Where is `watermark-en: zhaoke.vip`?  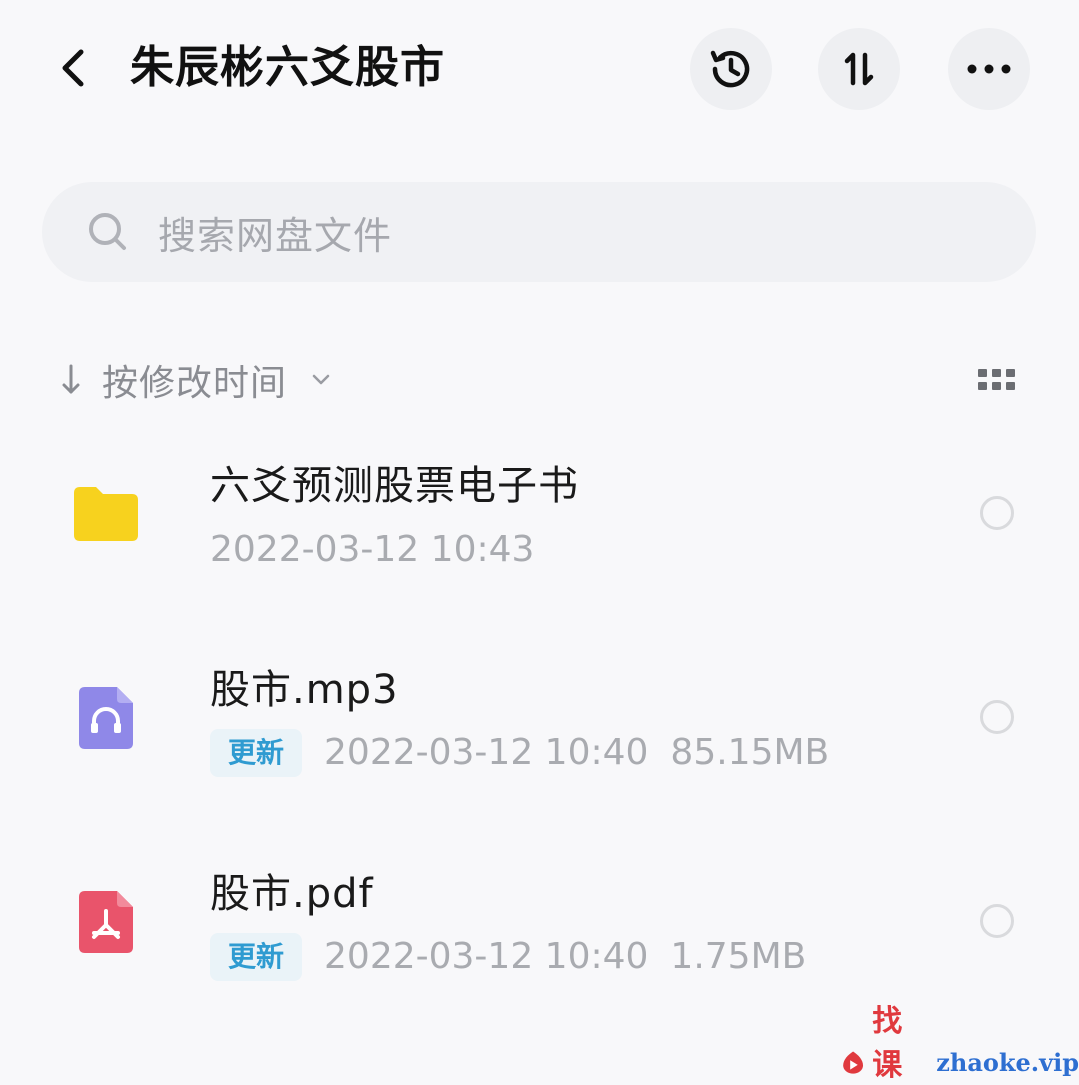
watermark-en: zhaoke.vip is located at coordinates (1007, 1062).